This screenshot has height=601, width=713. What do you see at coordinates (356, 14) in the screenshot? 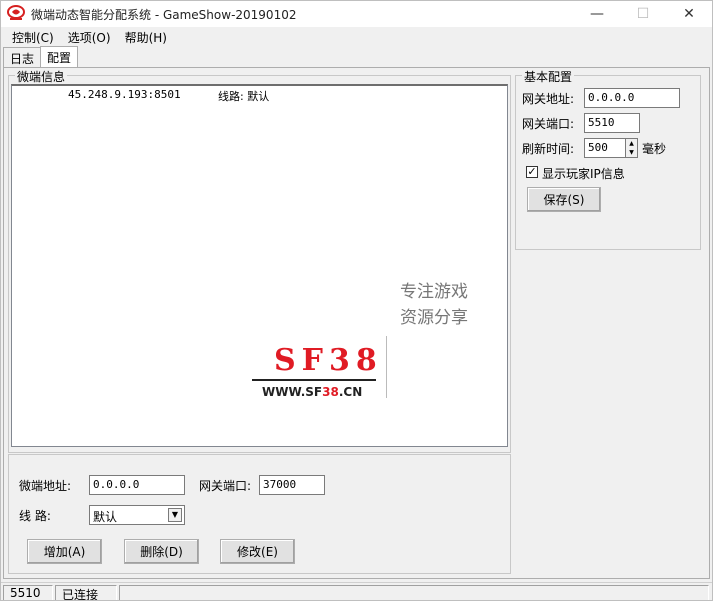
I see `title-bar: 微端动态智能分配系统 - GameShow-20190102 — ☐ ✕` at bounding box center [356, 14].